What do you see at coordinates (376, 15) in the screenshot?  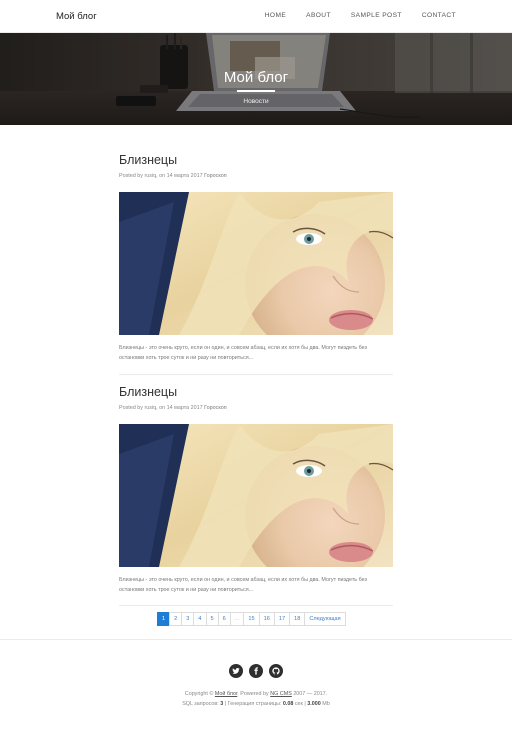 I see `nav-sample-post-link: SAMPLE POST` at bounding box center [376, 15].